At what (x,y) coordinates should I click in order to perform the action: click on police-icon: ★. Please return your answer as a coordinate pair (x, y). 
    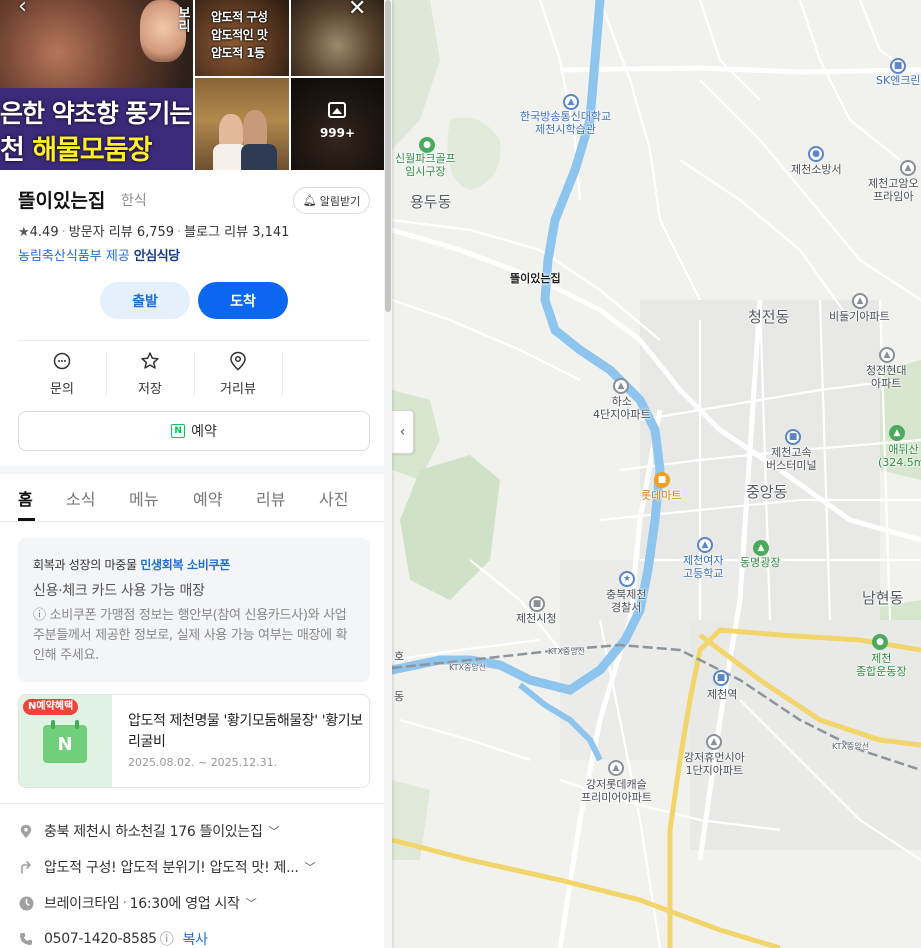
    Looking at the image, I should click on (627, 579).